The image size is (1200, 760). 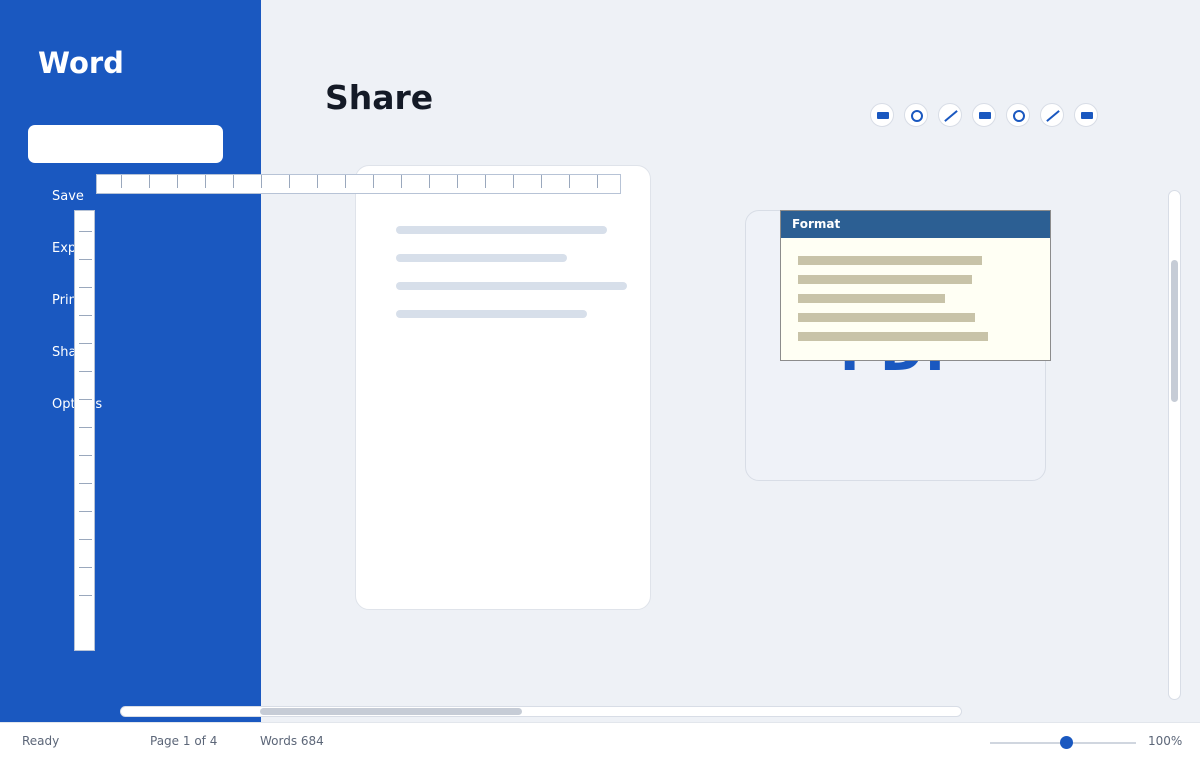 What do you see at coordinates (503, 387) in the screenshot?
I see `document-preview-card` at bounding box center [503, 387].